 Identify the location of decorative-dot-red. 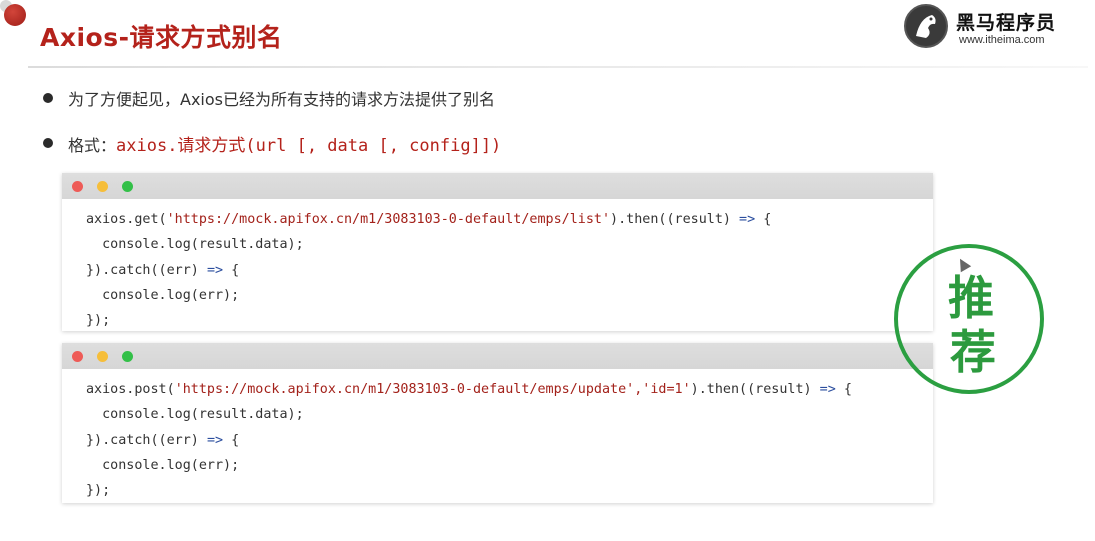
(15, 15).